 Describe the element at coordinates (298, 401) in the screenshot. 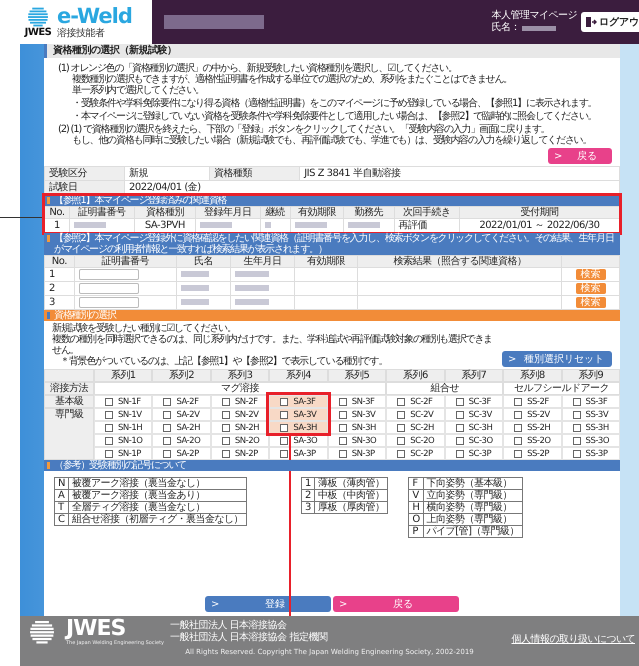

I see `grade-option: SA-3F` at that location.